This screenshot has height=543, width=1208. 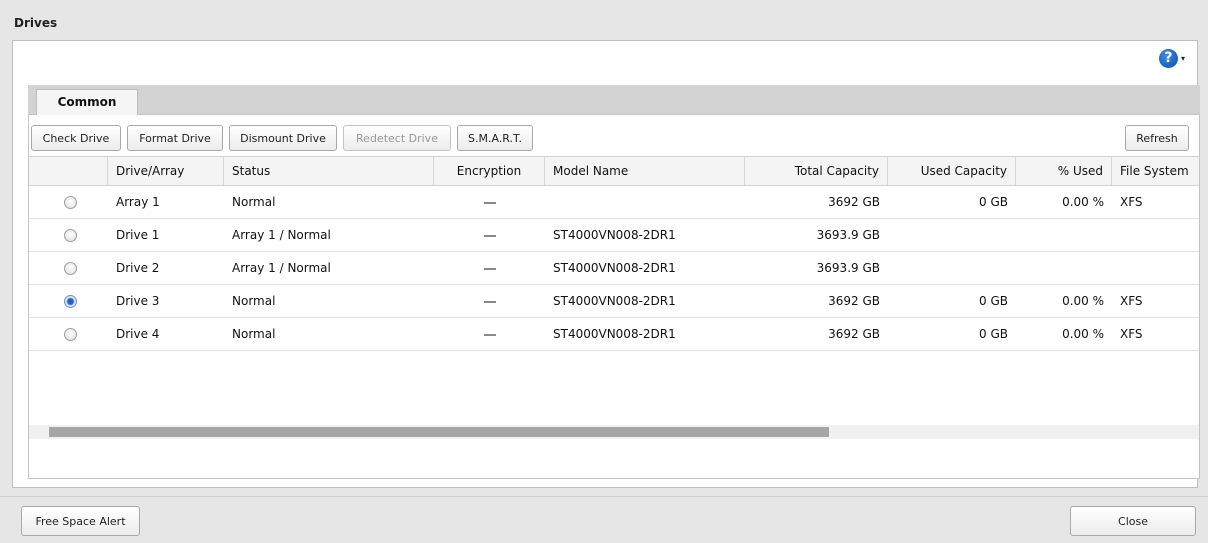 I want to click on dismount-drive-button: Dismount Drive, so click(x=283, y=138).